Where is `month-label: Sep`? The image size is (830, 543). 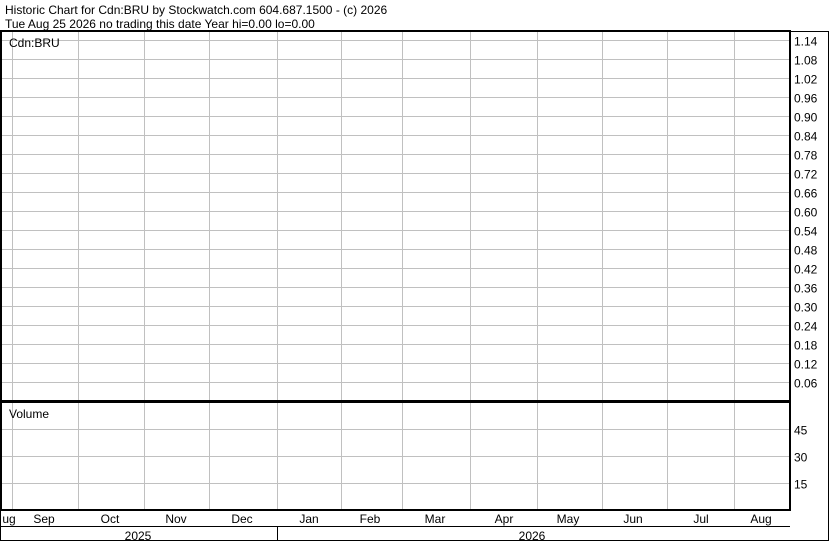 month-label: Sep is located at coordinates (44, 519).